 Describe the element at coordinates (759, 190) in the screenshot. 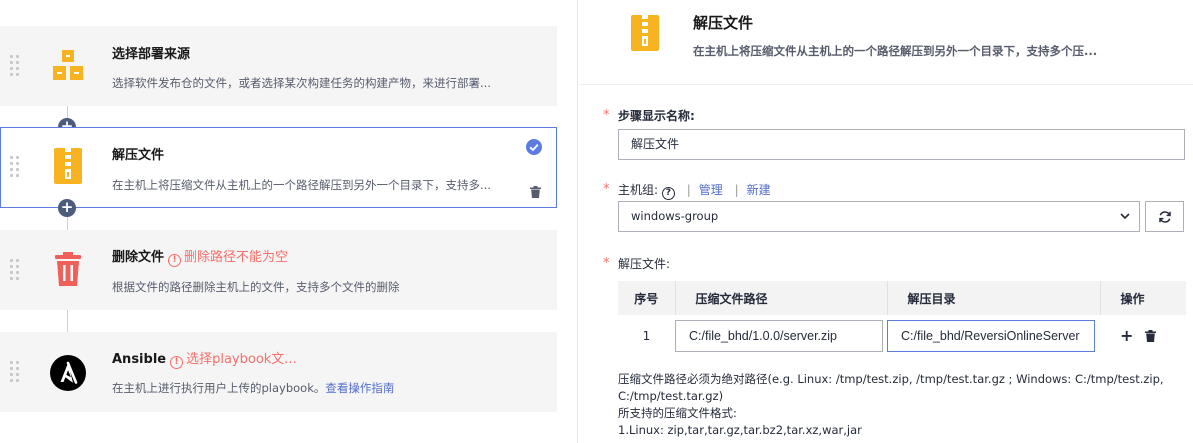

I see `create-link: 新建` at that location.